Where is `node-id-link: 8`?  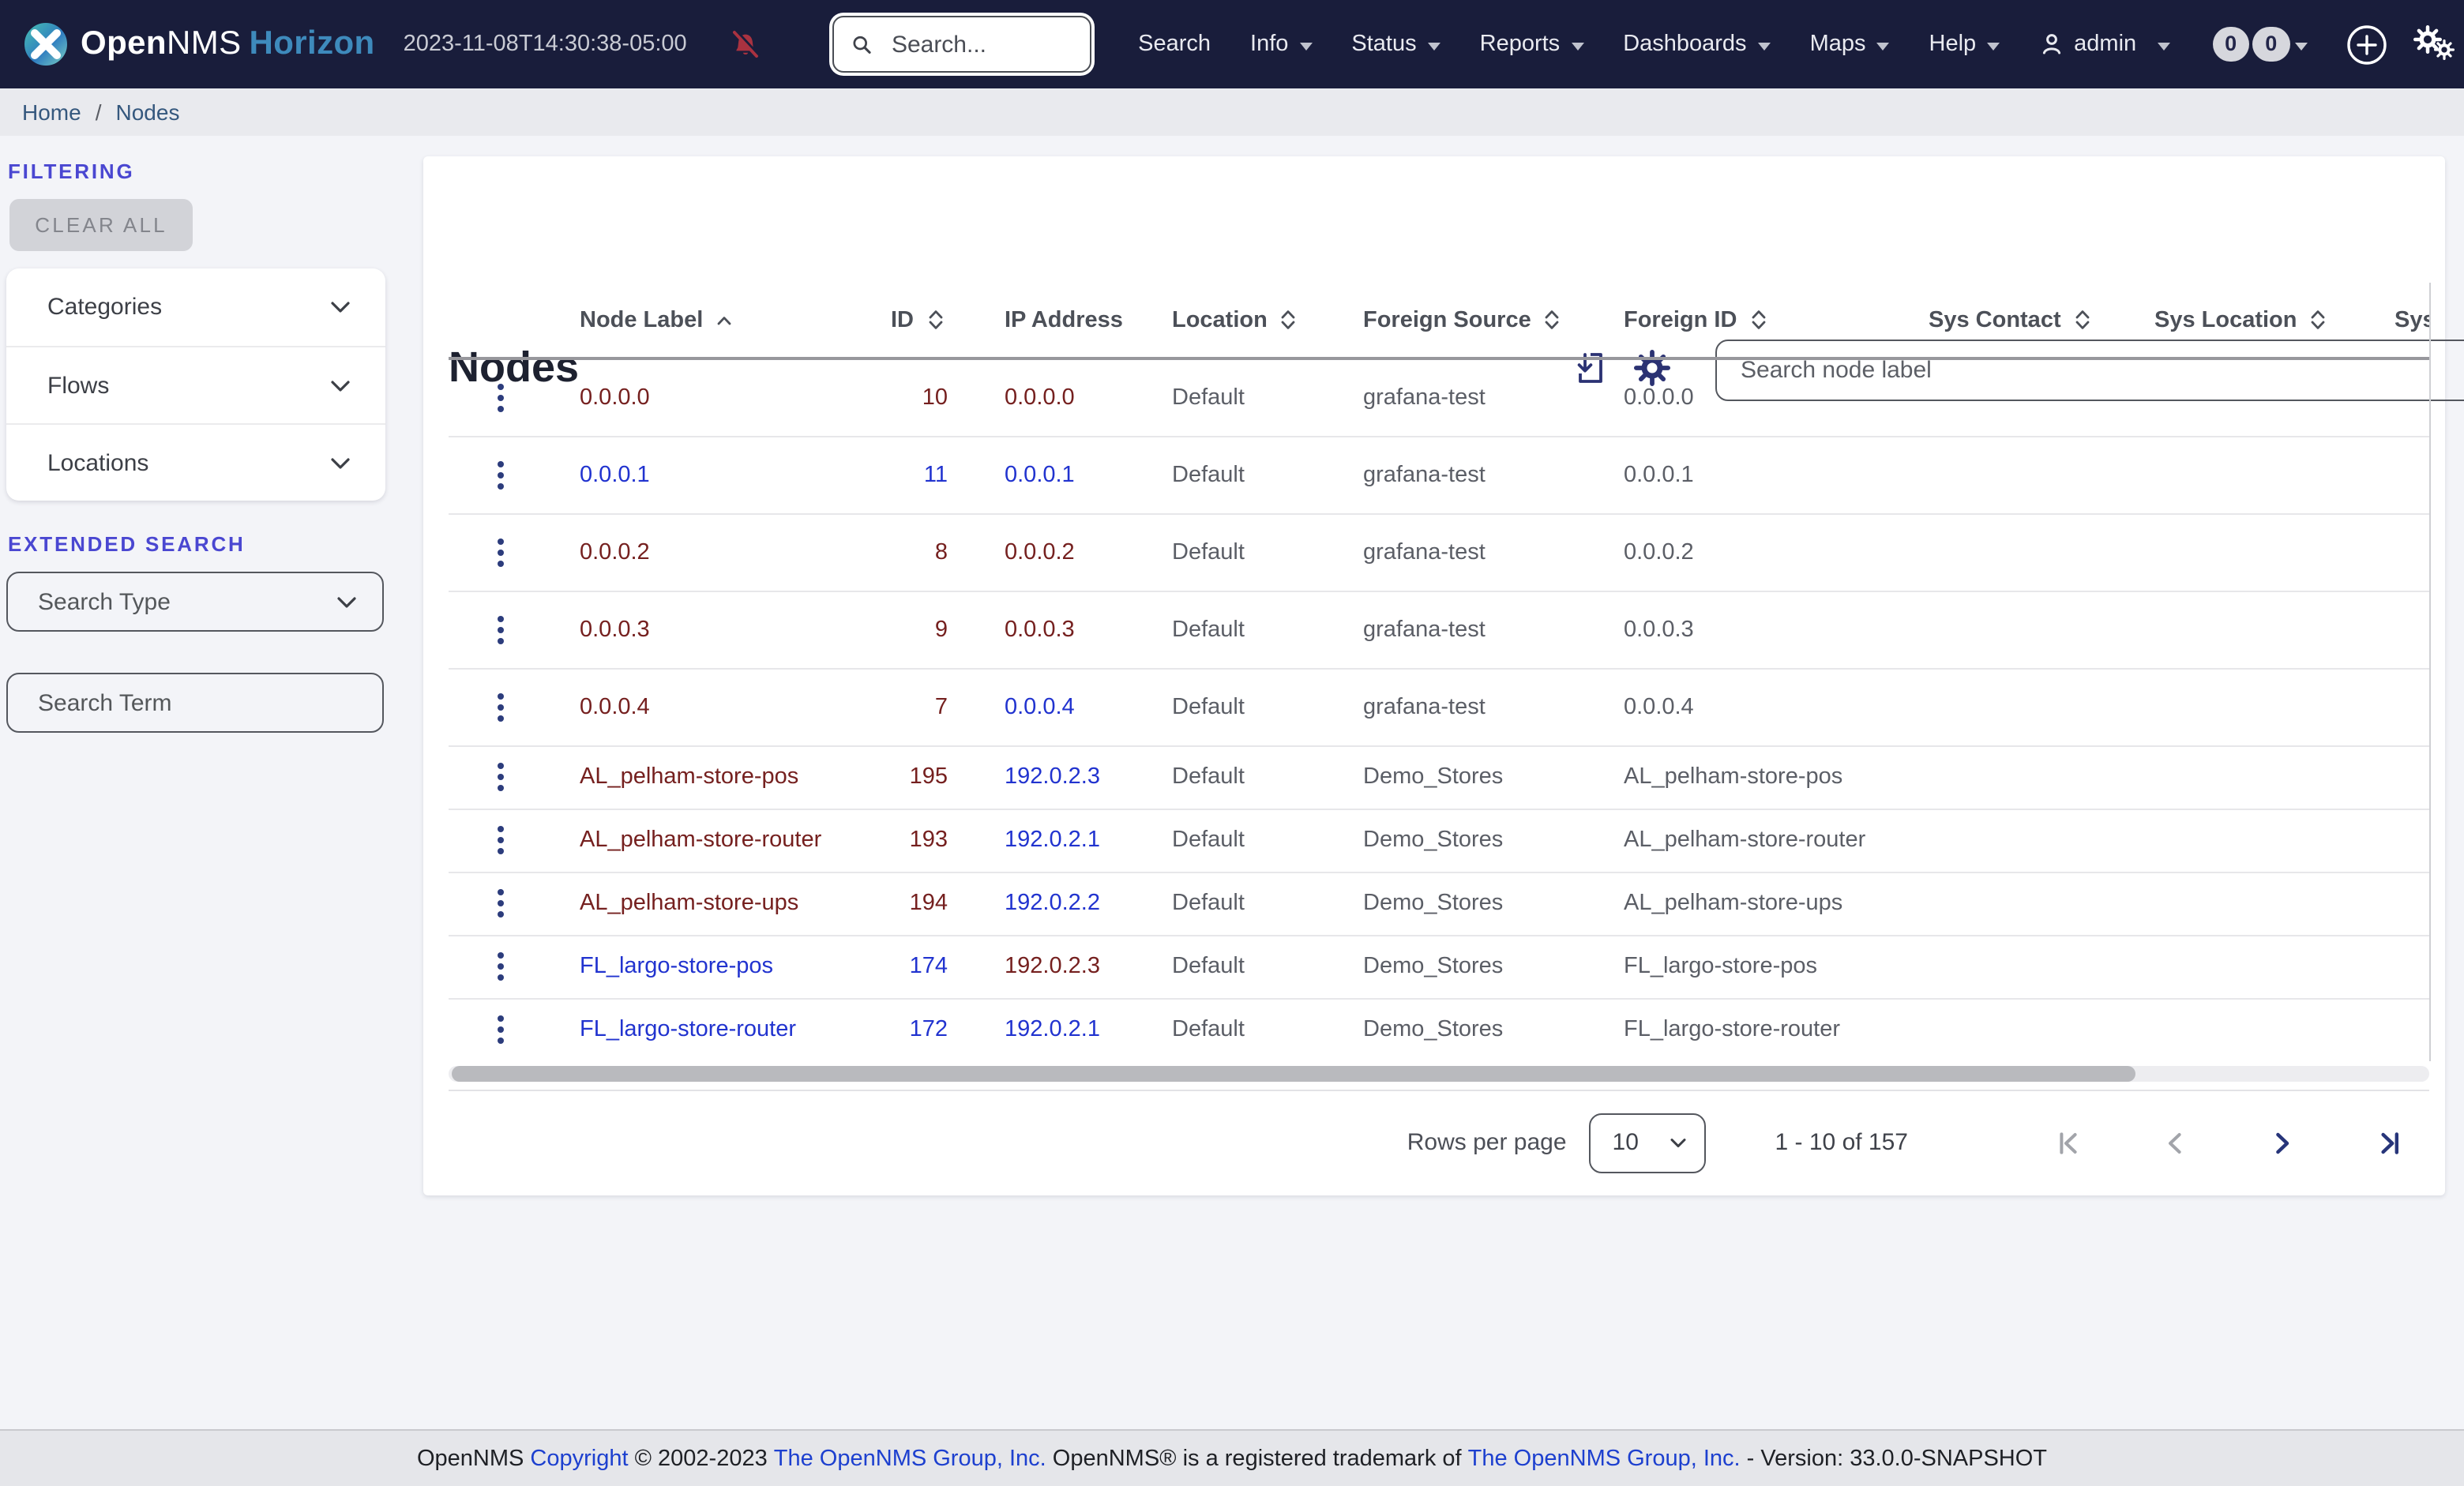
node-id-link: 8 is located at coordinates (924, 552).